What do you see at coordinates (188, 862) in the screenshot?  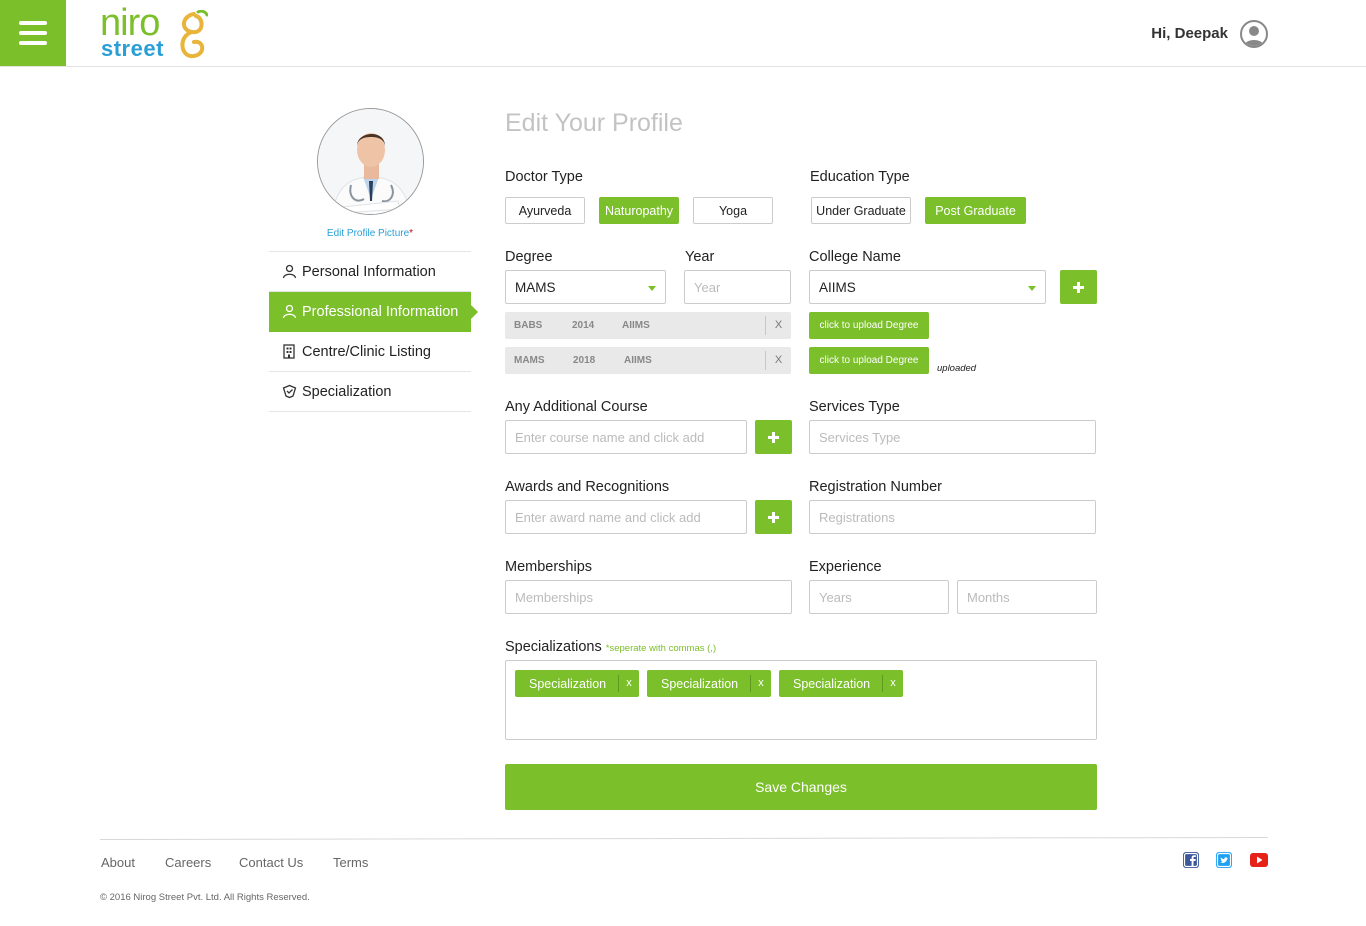 I see `footer-link-careers: Careers` at bounding box center [188, 862].